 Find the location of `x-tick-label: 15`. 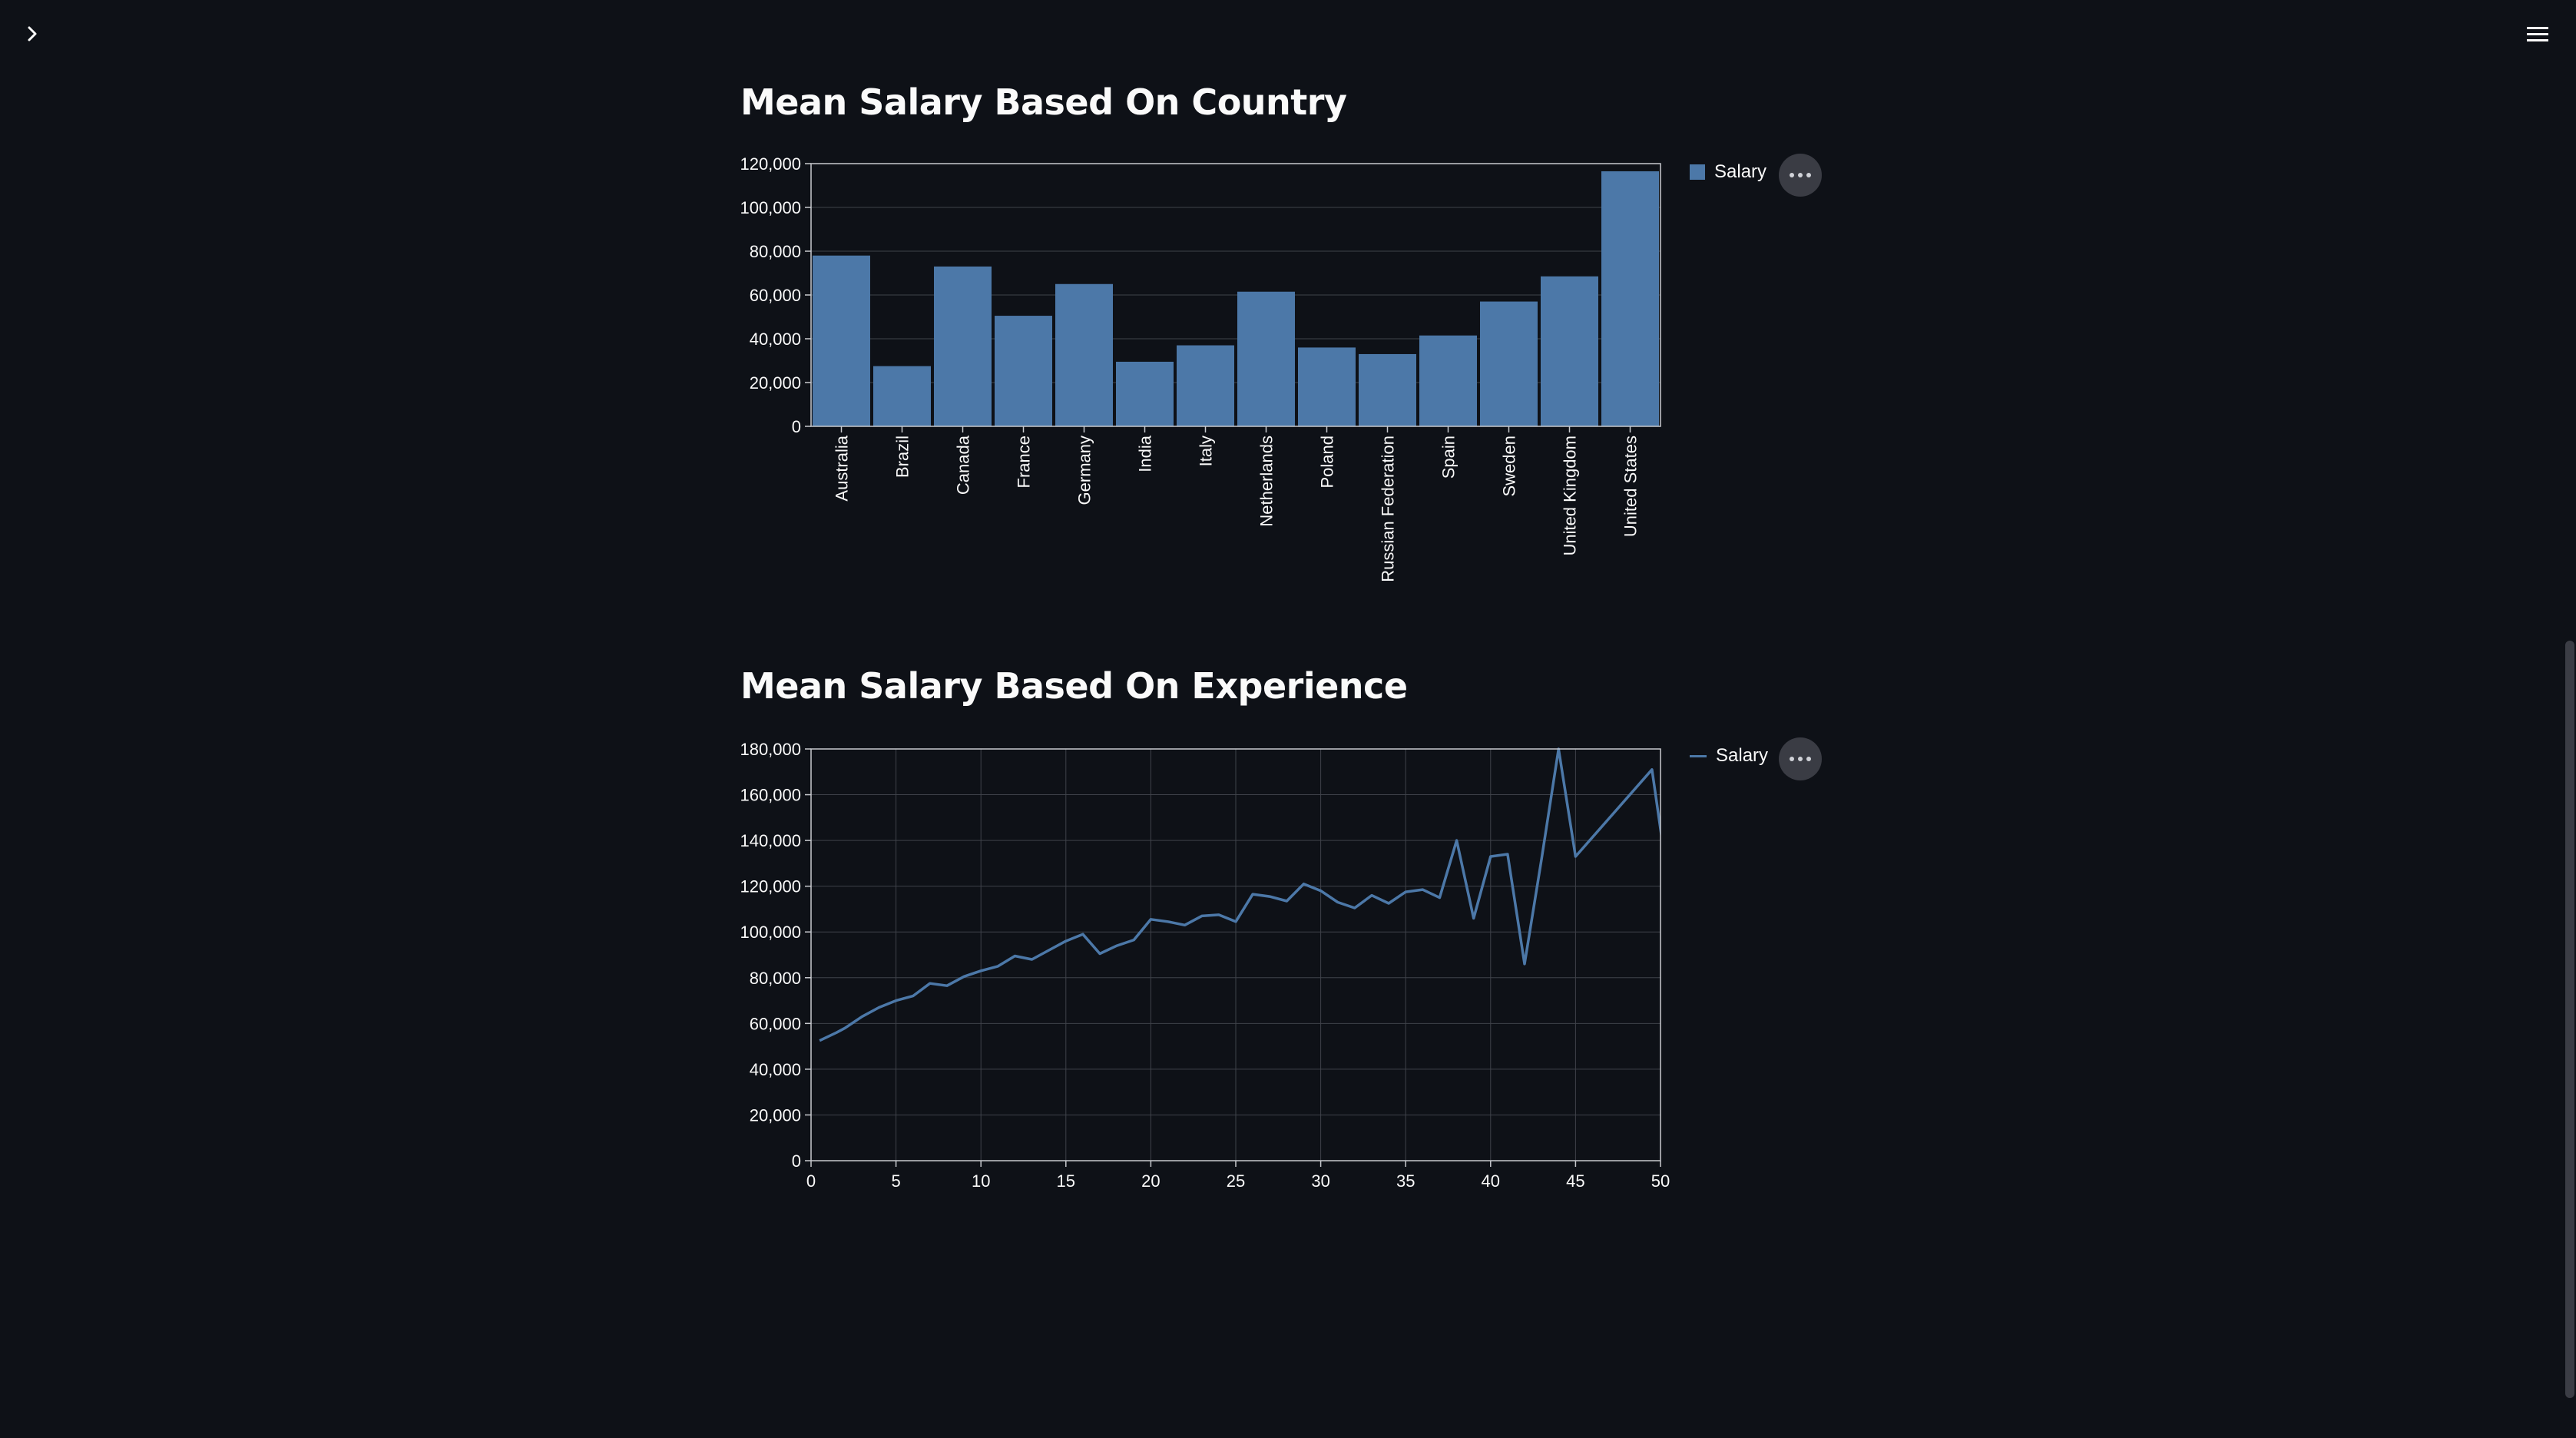

x-tick-label: 15 is located at coordinates (1066, 1181).